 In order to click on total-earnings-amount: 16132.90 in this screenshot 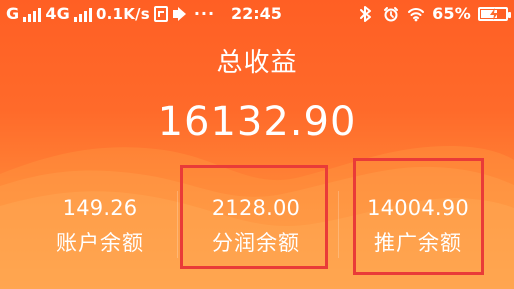, I will do `click(257, 122)`.